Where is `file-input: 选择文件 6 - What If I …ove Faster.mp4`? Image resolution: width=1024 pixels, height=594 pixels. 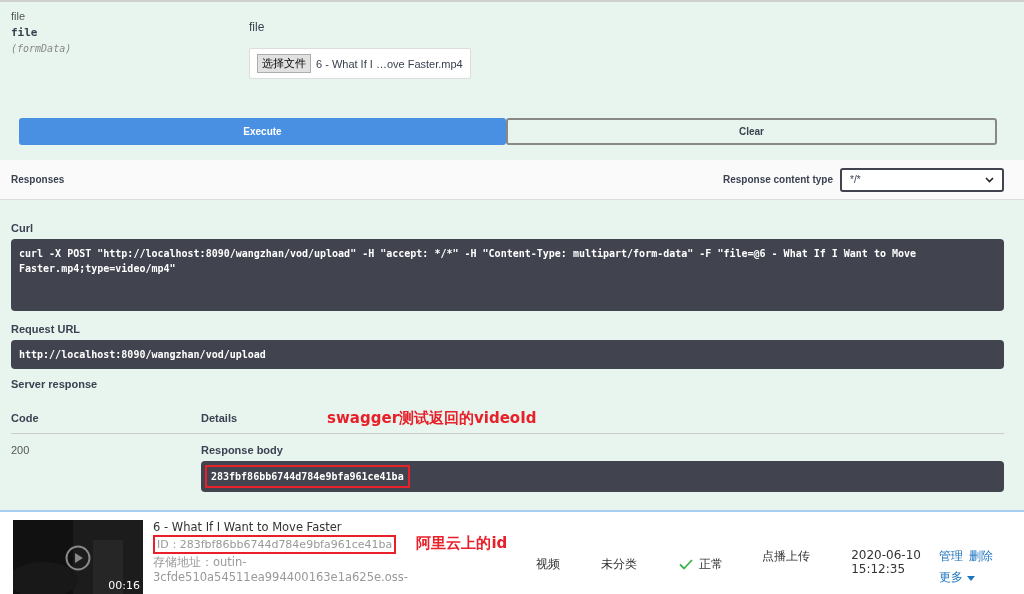 file-input: 选择文件 6 - What If I …ove Faster.mp4 is located at coordinates (360, 63).